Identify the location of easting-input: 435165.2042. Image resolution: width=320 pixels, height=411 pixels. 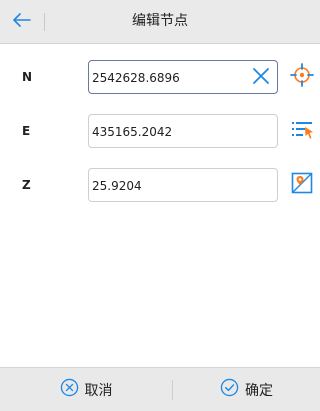
(183, 131).